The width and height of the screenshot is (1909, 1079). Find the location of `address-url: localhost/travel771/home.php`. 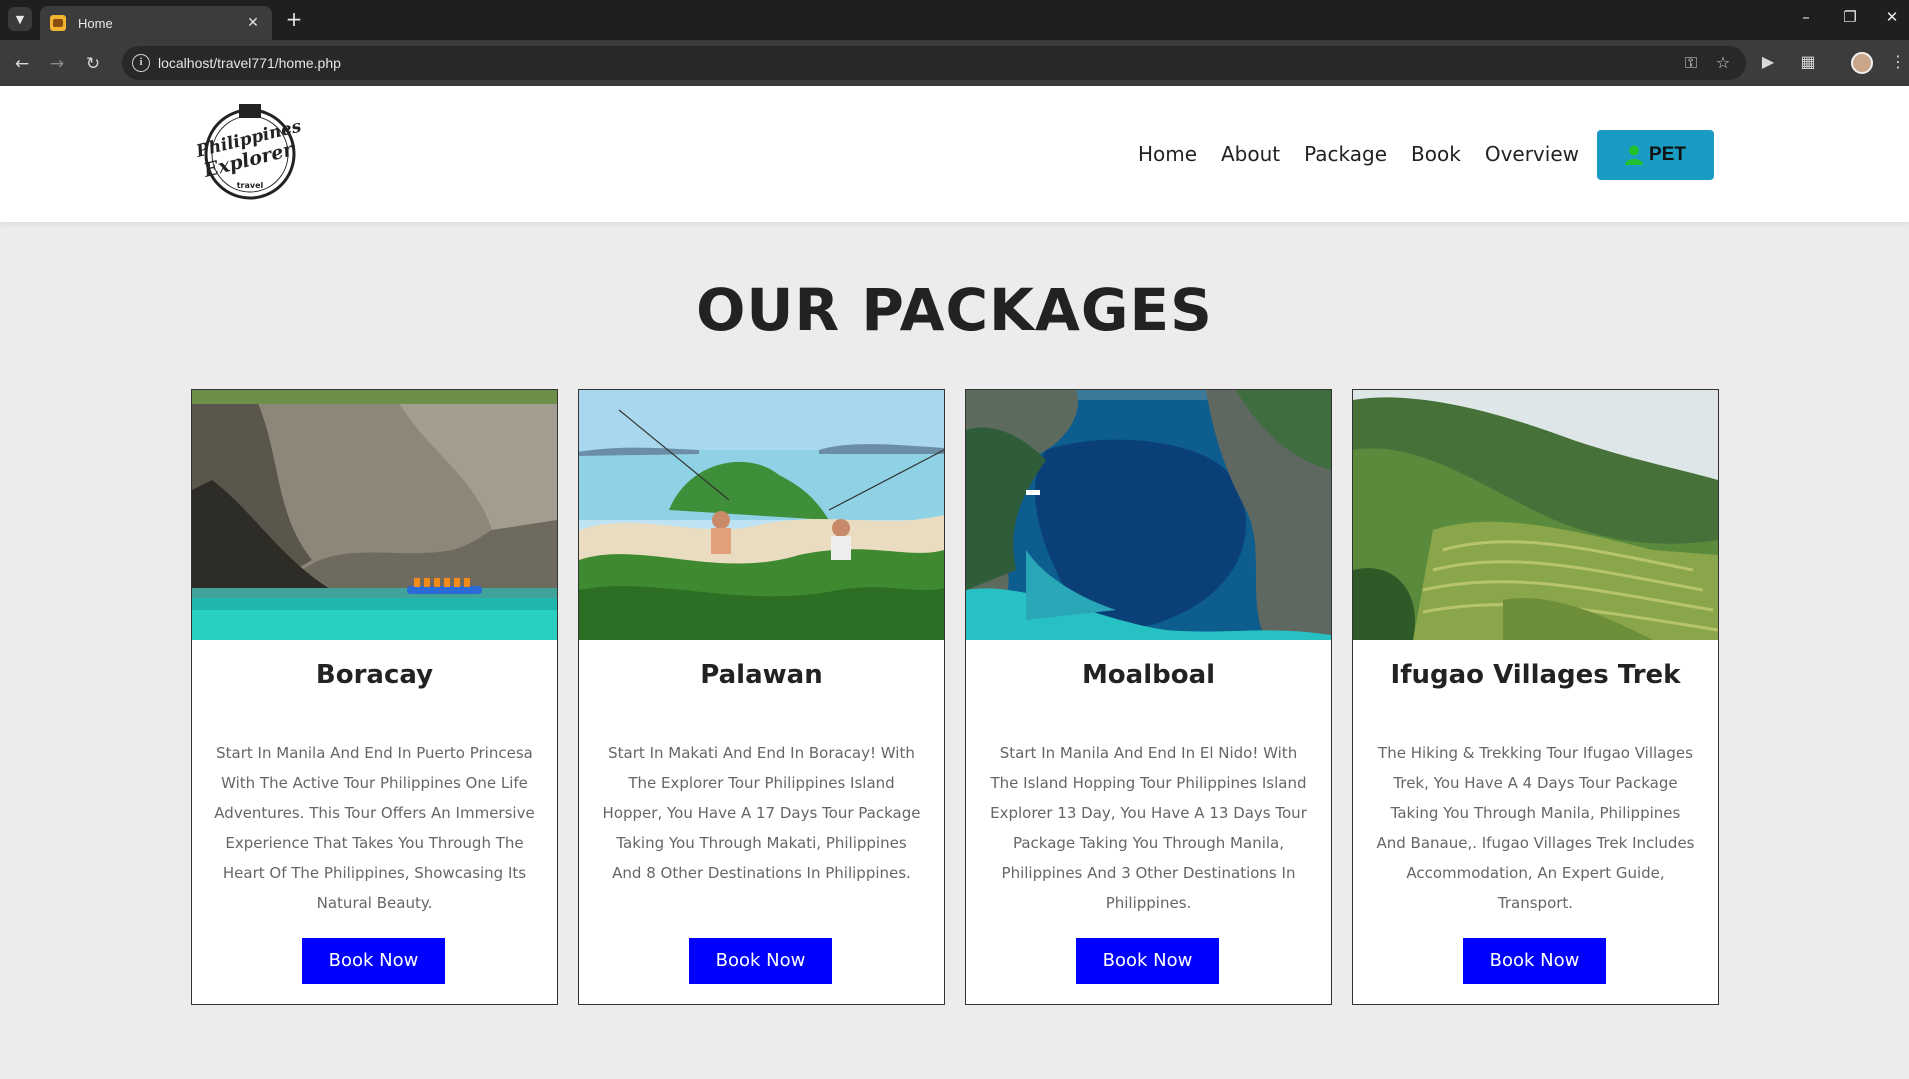

address-url: localhost/travel771/home.php is located at coordinates (249, 63).